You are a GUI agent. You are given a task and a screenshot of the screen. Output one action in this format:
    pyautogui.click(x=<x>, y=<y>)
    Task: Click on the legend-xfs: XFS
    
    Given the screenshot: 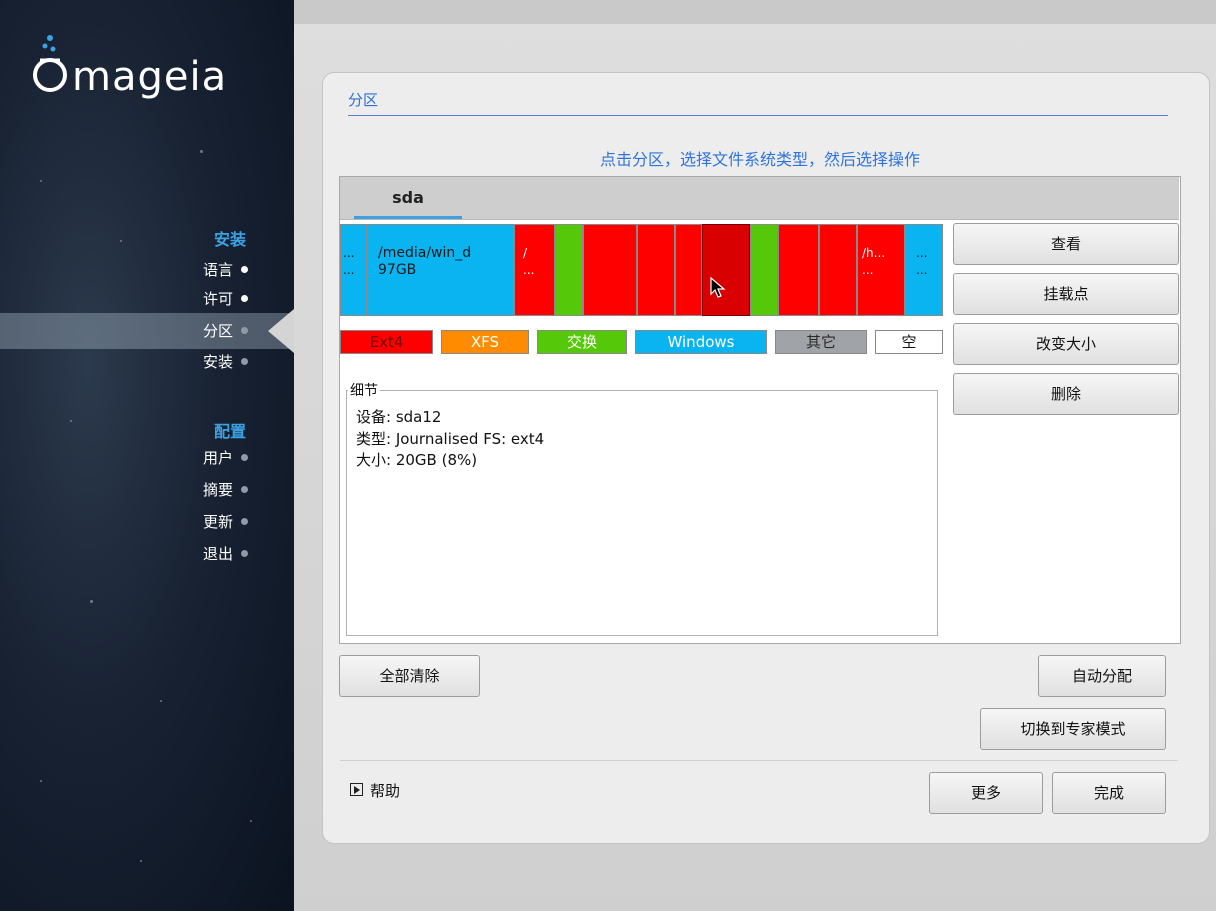 What is the action you would take?
    pyautogui.click(x=485, y=342)
    